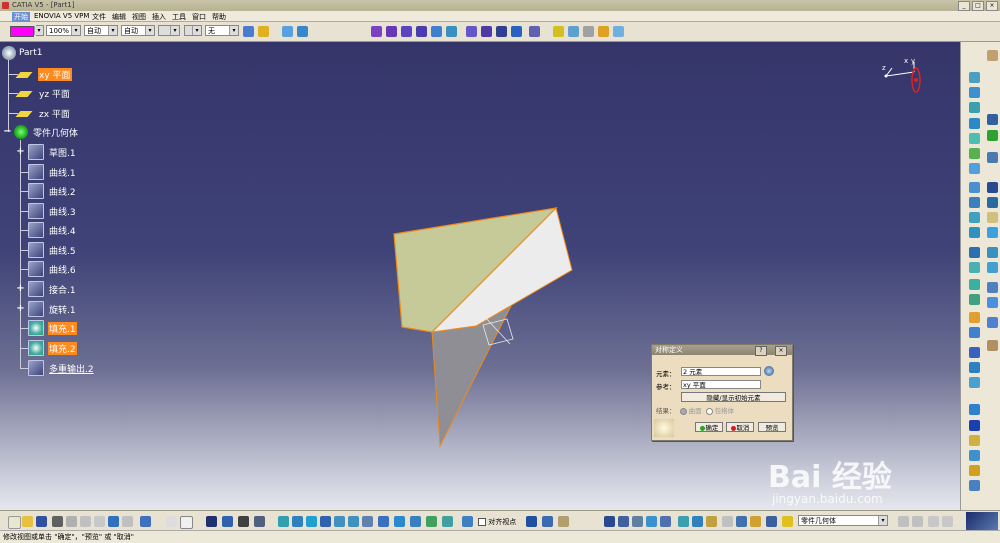  Describe the element at coordinates (367, 521) in the screenshot. I see `normal-view-icon` at that location.